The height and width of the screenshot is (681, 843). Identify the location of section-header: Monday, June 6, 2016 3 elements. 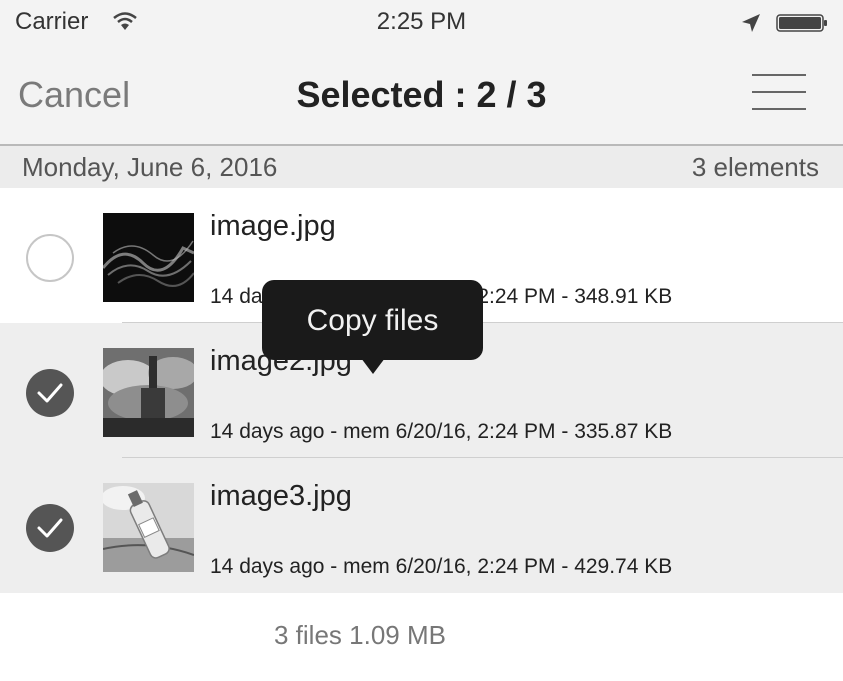
(421, 167).